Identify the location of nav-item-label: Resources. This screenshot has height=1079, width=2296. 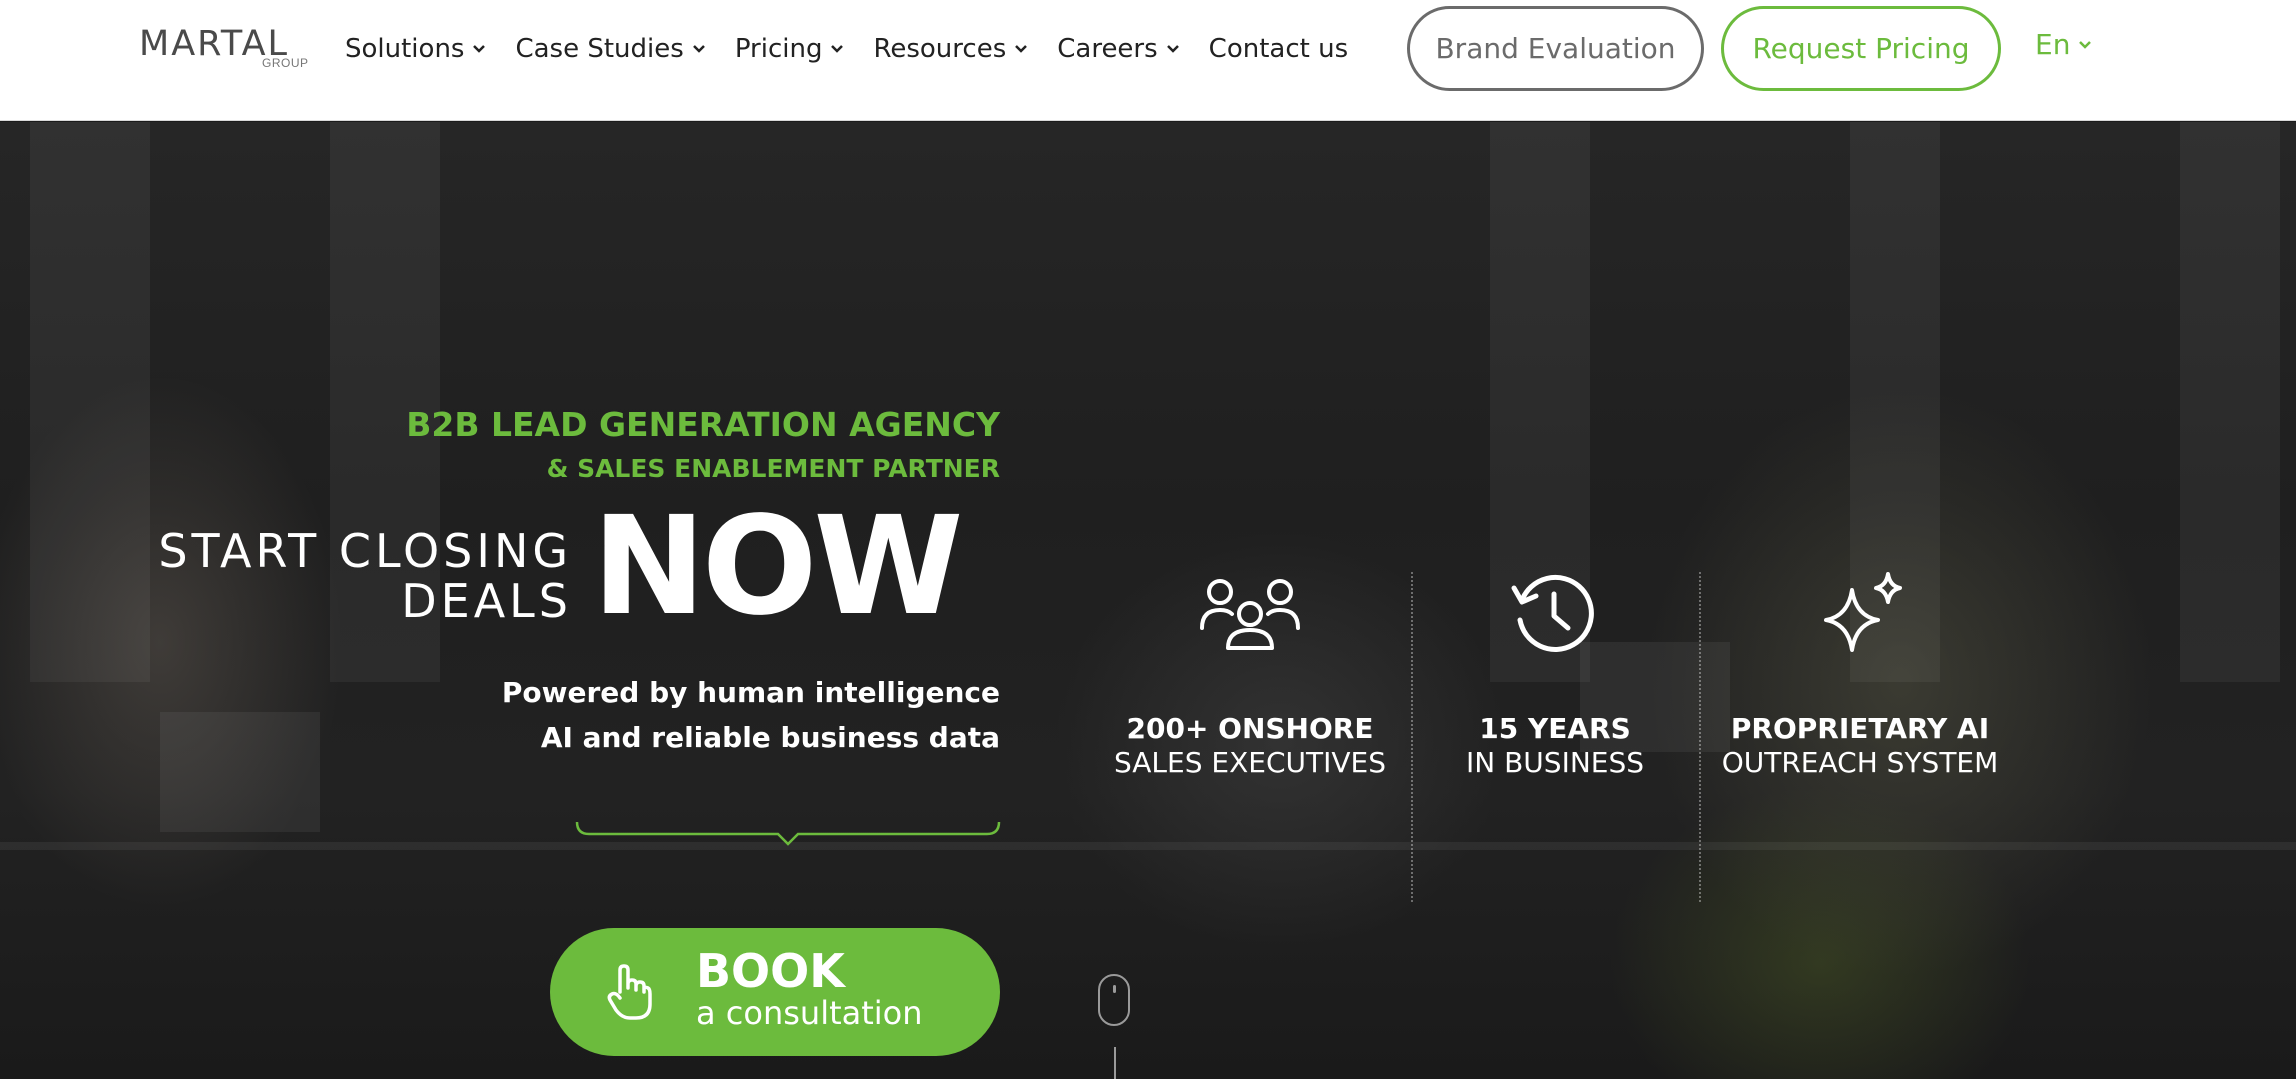
(940, 49).